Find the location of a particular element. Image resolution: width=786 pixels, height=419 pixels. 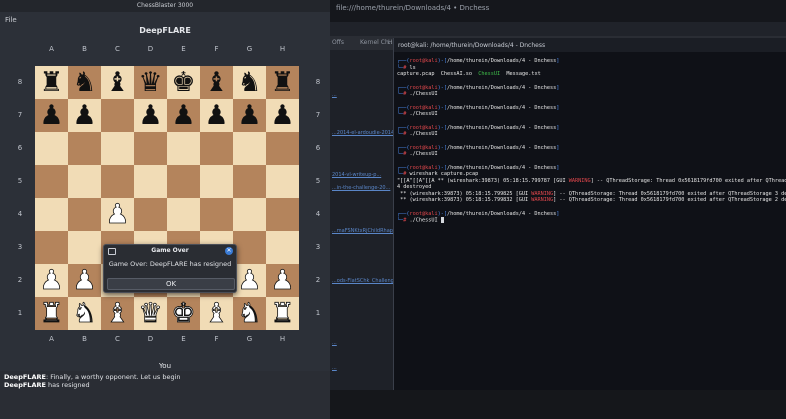

square-f1: ♝ is located at coordinates (216, 313).